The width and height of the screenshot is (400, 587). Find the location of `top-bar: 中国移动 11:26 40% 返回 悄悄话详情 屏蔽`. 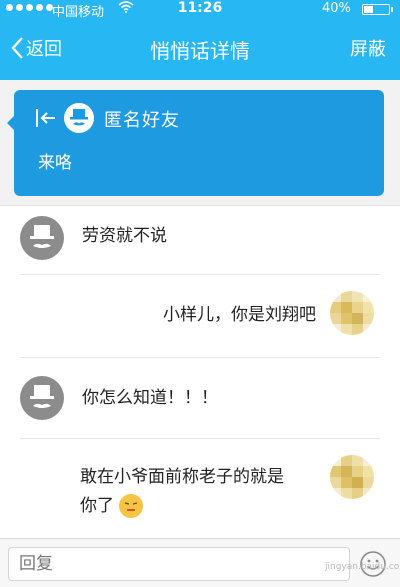

top-bar: 中国移动 11:26 40% 返回 悄悄话详情 屏蔽 is located at coordinates (200, 40).